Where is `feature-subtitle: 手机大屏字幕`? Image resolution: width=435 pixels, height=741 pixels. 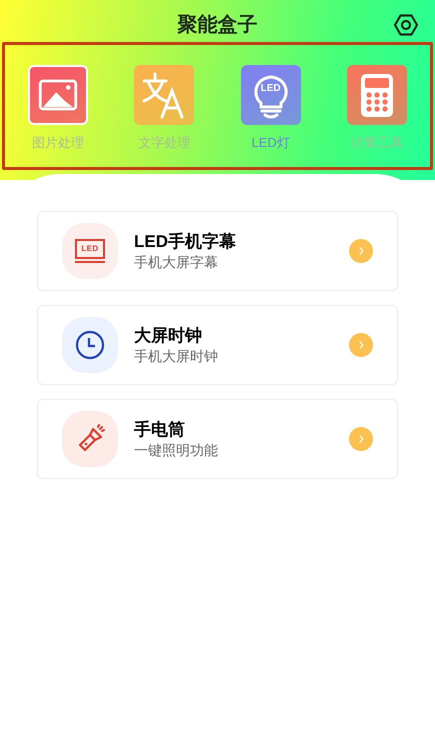 feature-subtitle: 手机大屏字幕 is located at coordinates (176, 263).